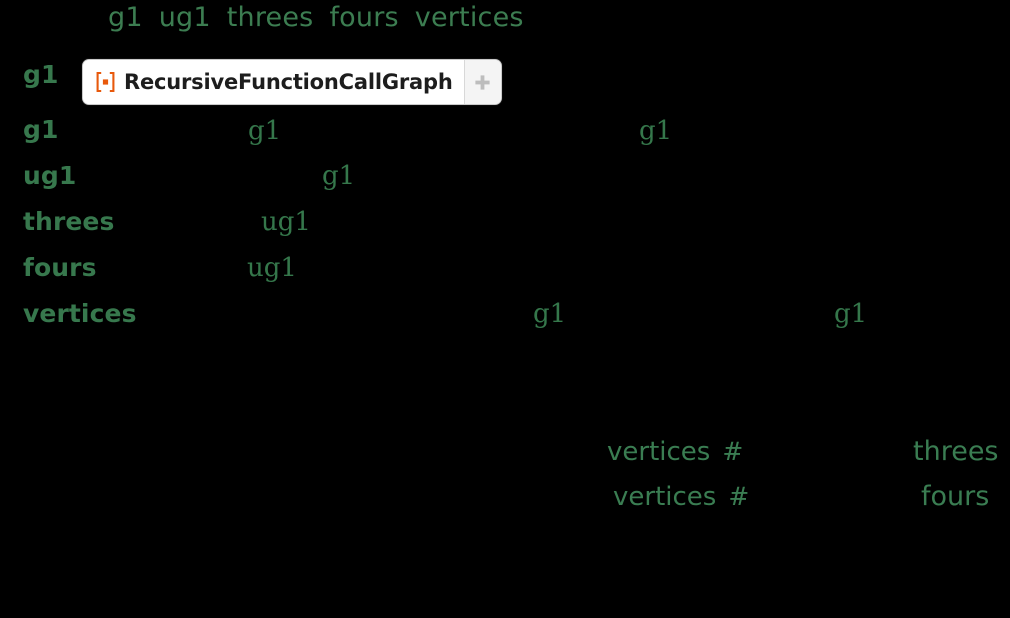  Describe the element at coordinates (469, 17) in the screenshot. I see `header-label-vertices: vertices` at that location.